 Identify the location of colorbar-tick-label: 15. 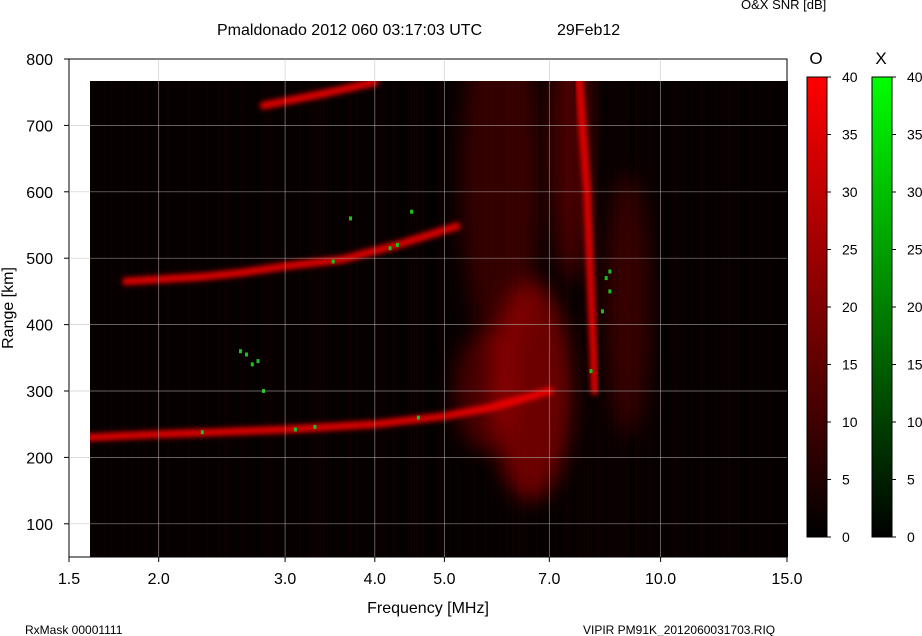
(914, 365).